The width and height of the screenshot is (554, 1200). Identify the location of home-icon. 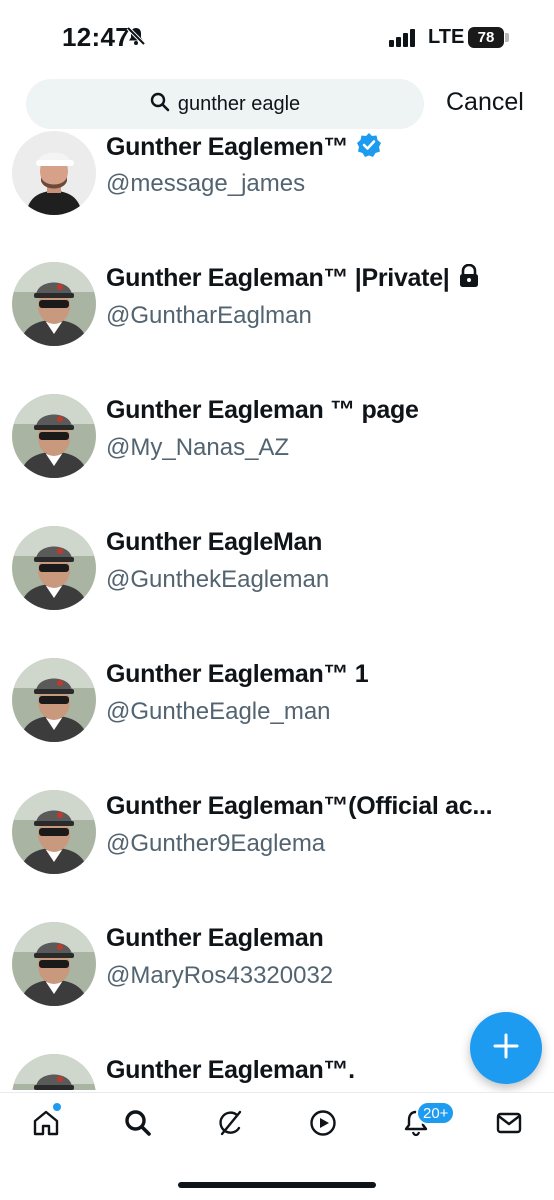
(46, 1125).